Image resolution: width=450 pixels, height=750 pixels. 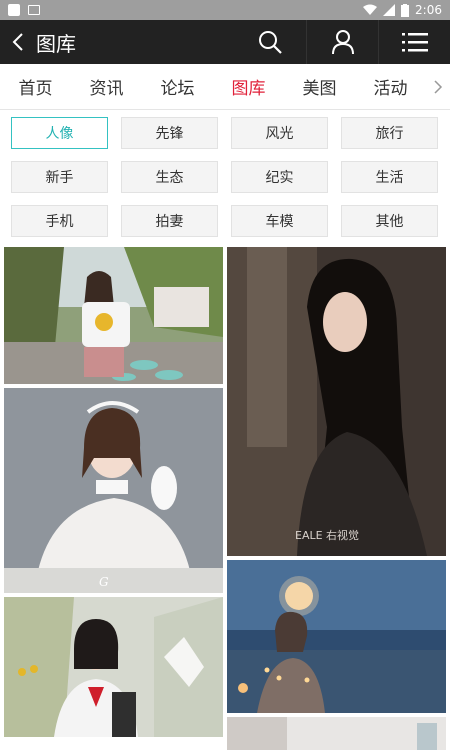 What do you see at coordinates (405, 10) in the screenshot?
I see `battery-icon` at bounding box center [405, 10].